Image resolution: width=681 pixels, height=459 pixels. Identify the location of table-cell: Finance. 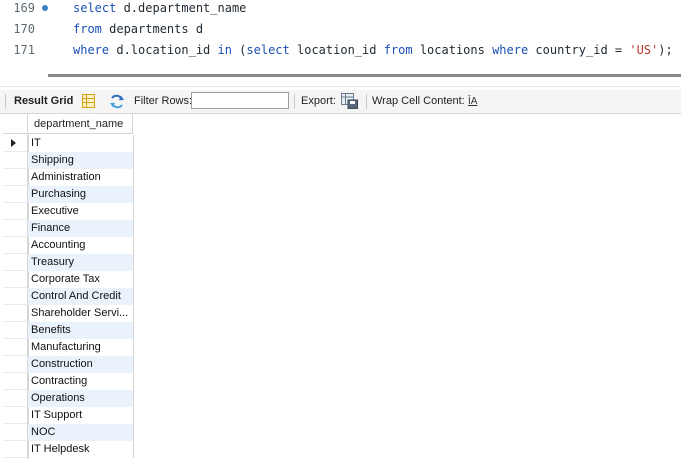
(81, 228).